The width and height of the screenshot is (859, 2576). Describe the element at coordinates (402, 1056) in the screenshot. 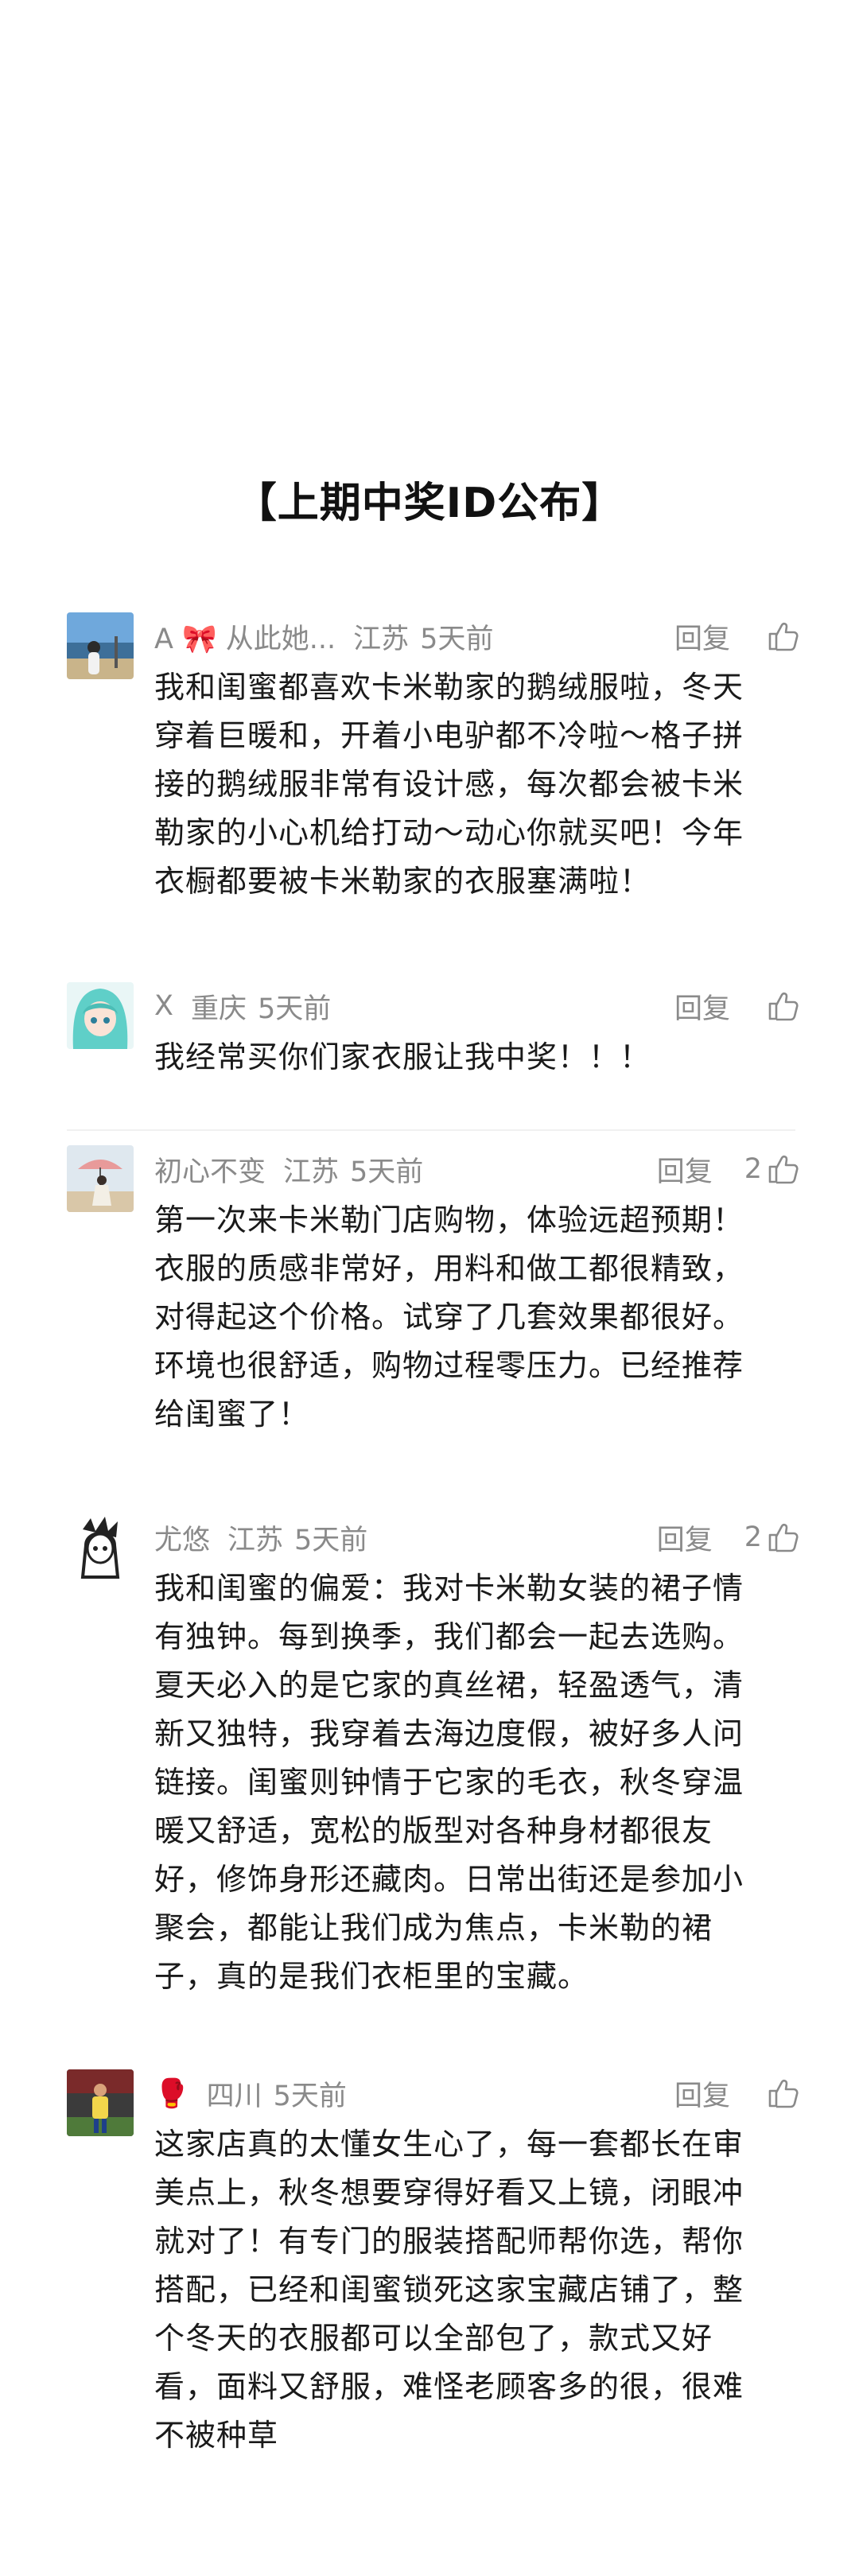

I see `comment-text: 我经常买你们家衣服让我中奖！！！` at that location.